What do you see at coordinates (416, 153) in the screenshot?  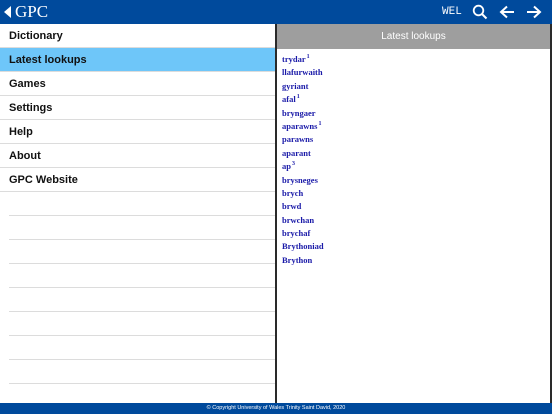 I see `lookup-link: aparant` at bounding box center [416, 153].